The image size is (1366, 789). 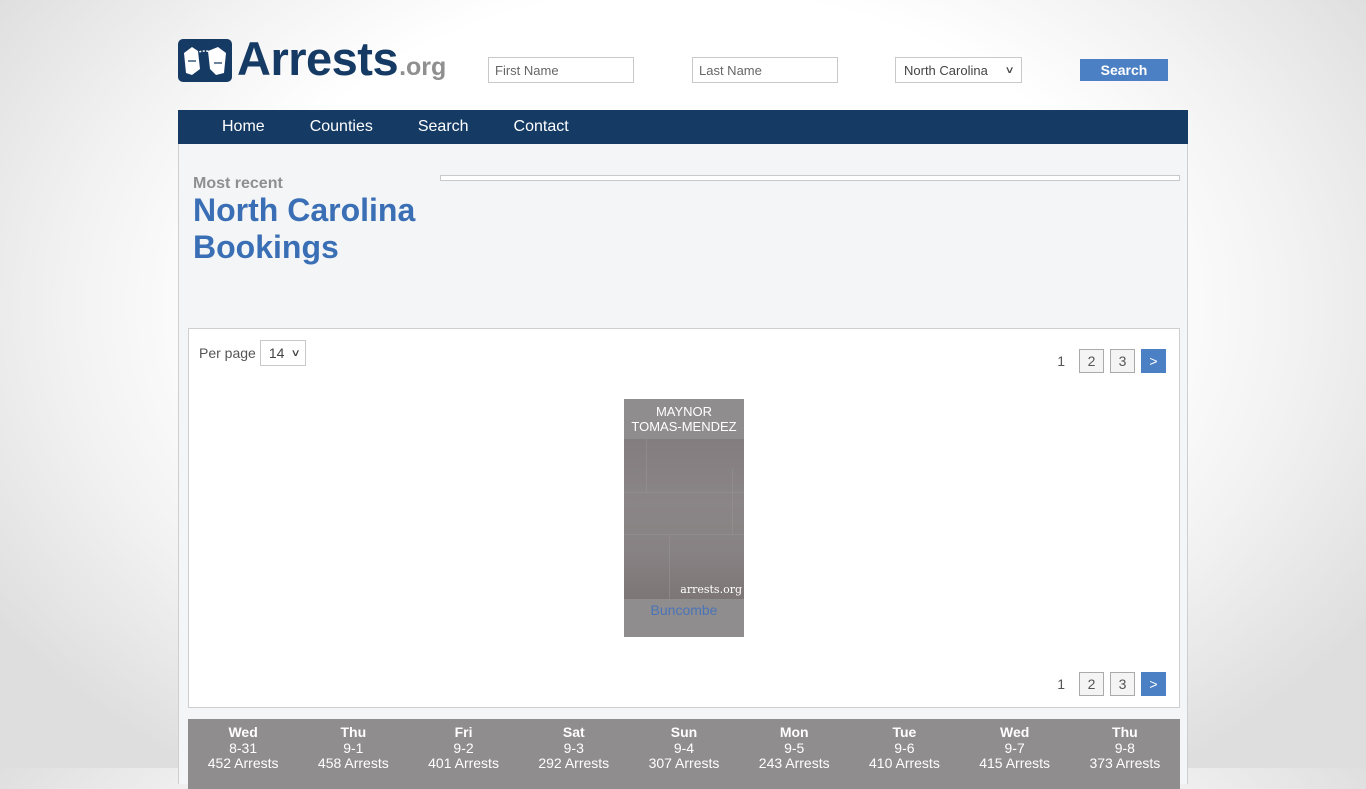 I want to click on search-button: Search, so click(x=1124, y=70).